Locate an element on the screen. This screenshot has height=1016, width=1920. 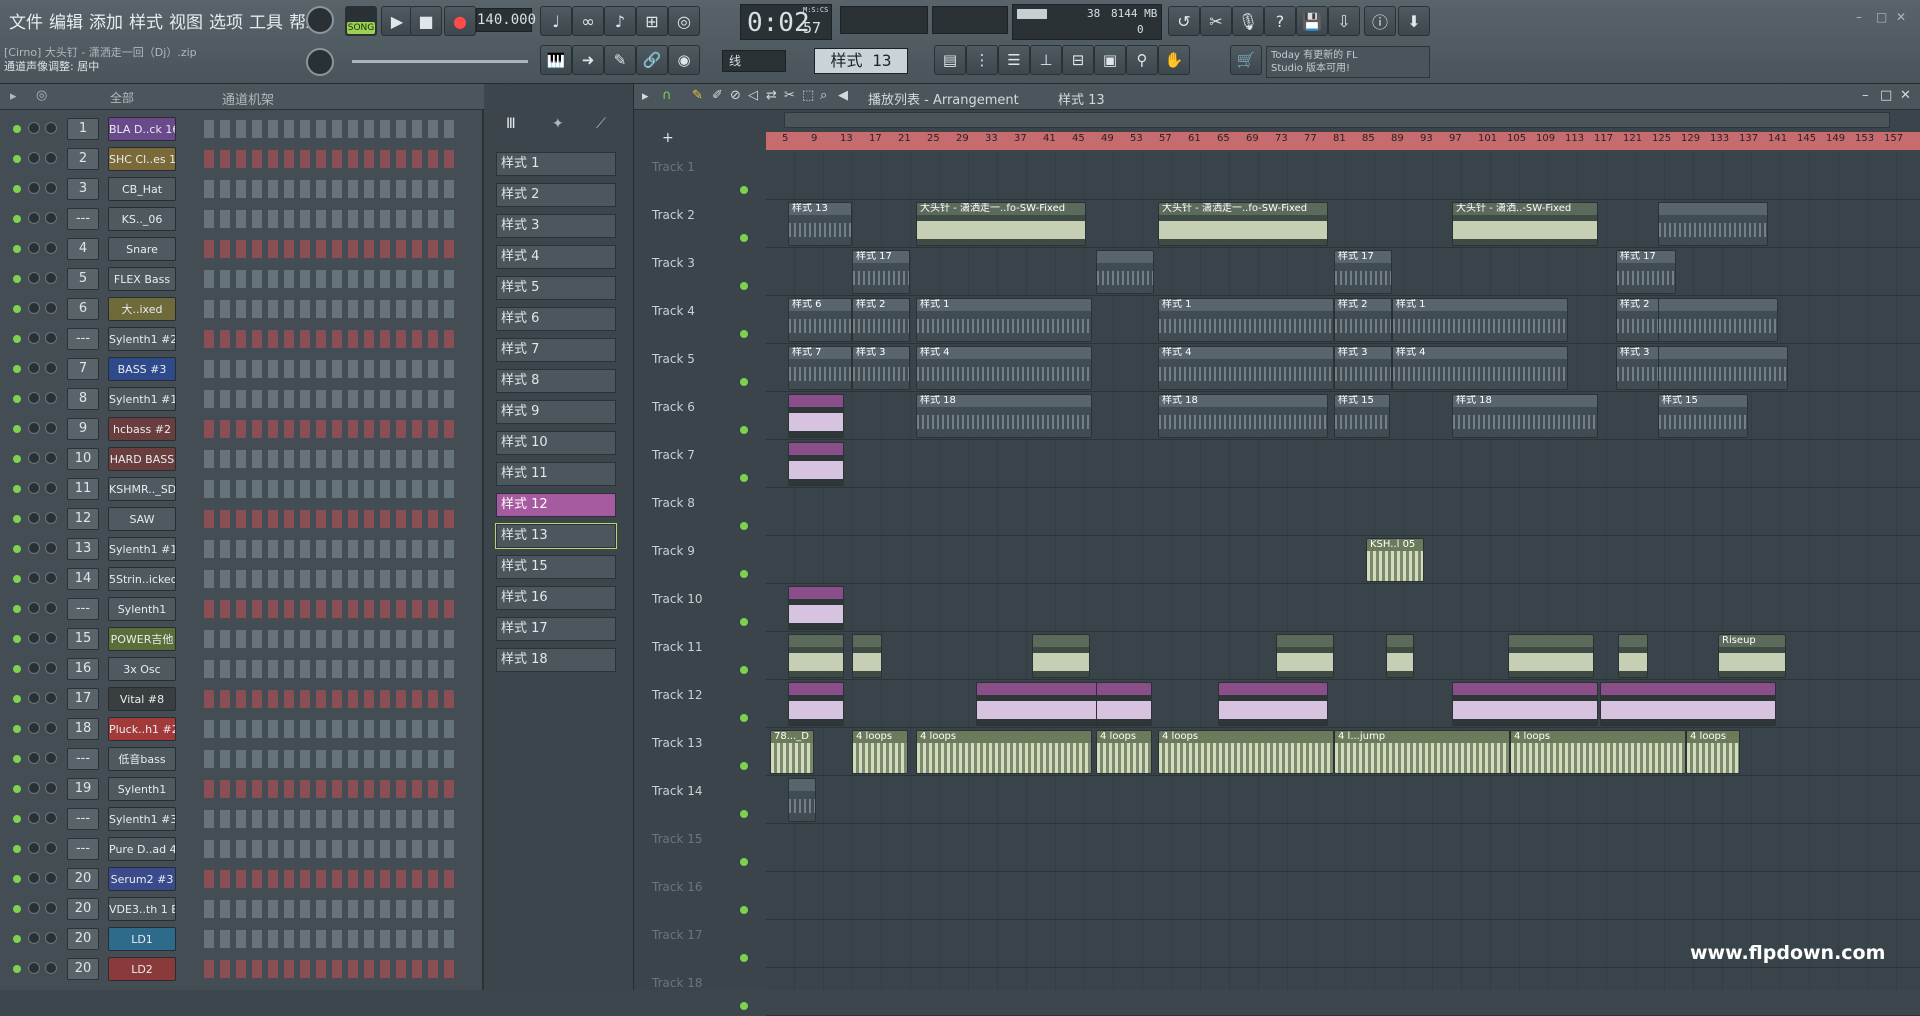
channel-name-button: LD1 is located at coordinates (142, 939).